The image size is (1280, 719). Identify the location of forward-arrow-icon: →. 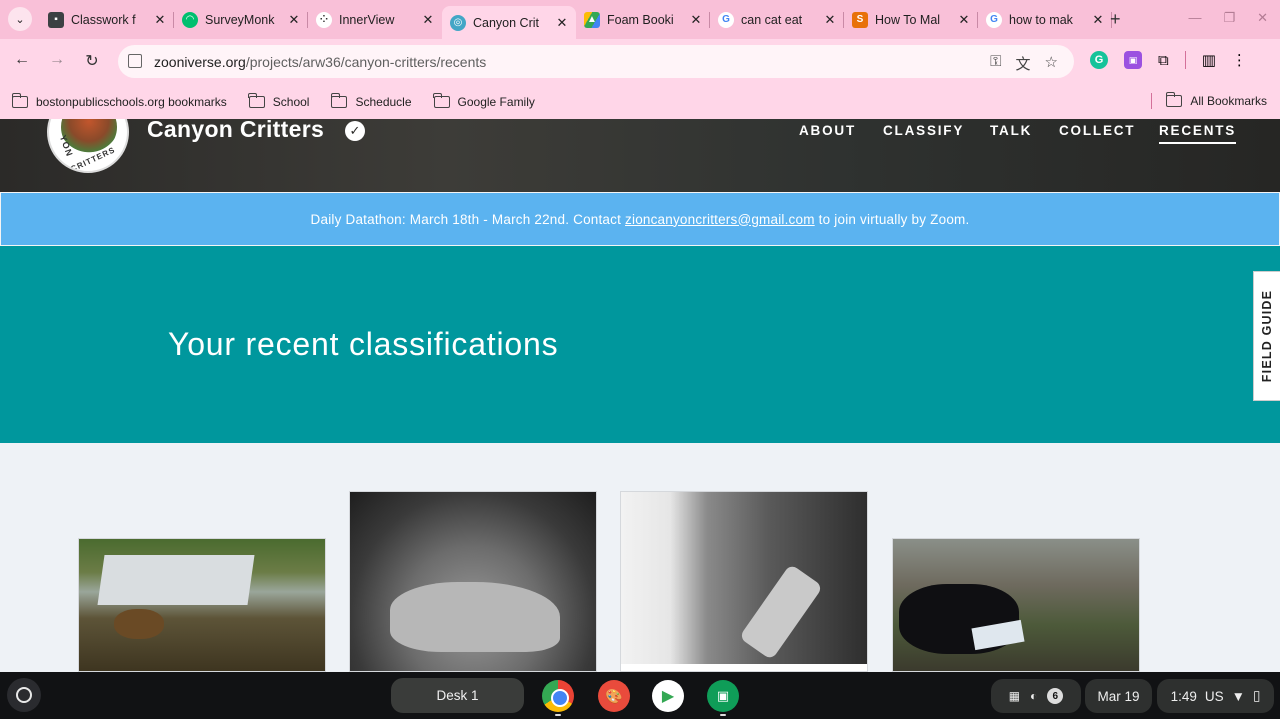
(57, 60).